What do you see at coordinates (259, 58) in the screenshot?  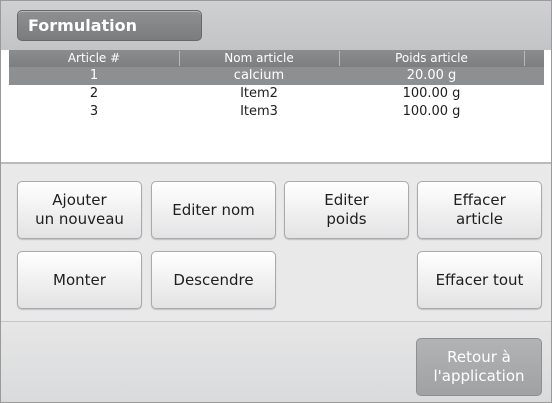 I see `column-header-article-name: Nom article` at bounding box center [259, 58].